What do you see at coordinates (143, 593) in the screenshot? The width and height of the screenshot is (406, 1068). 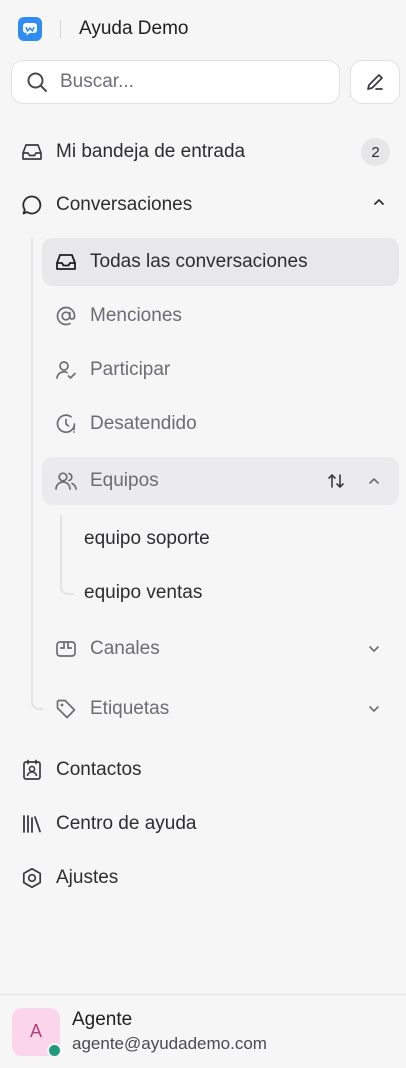 I see `team-item: equipo ventas` at bounding box center [143, 593].